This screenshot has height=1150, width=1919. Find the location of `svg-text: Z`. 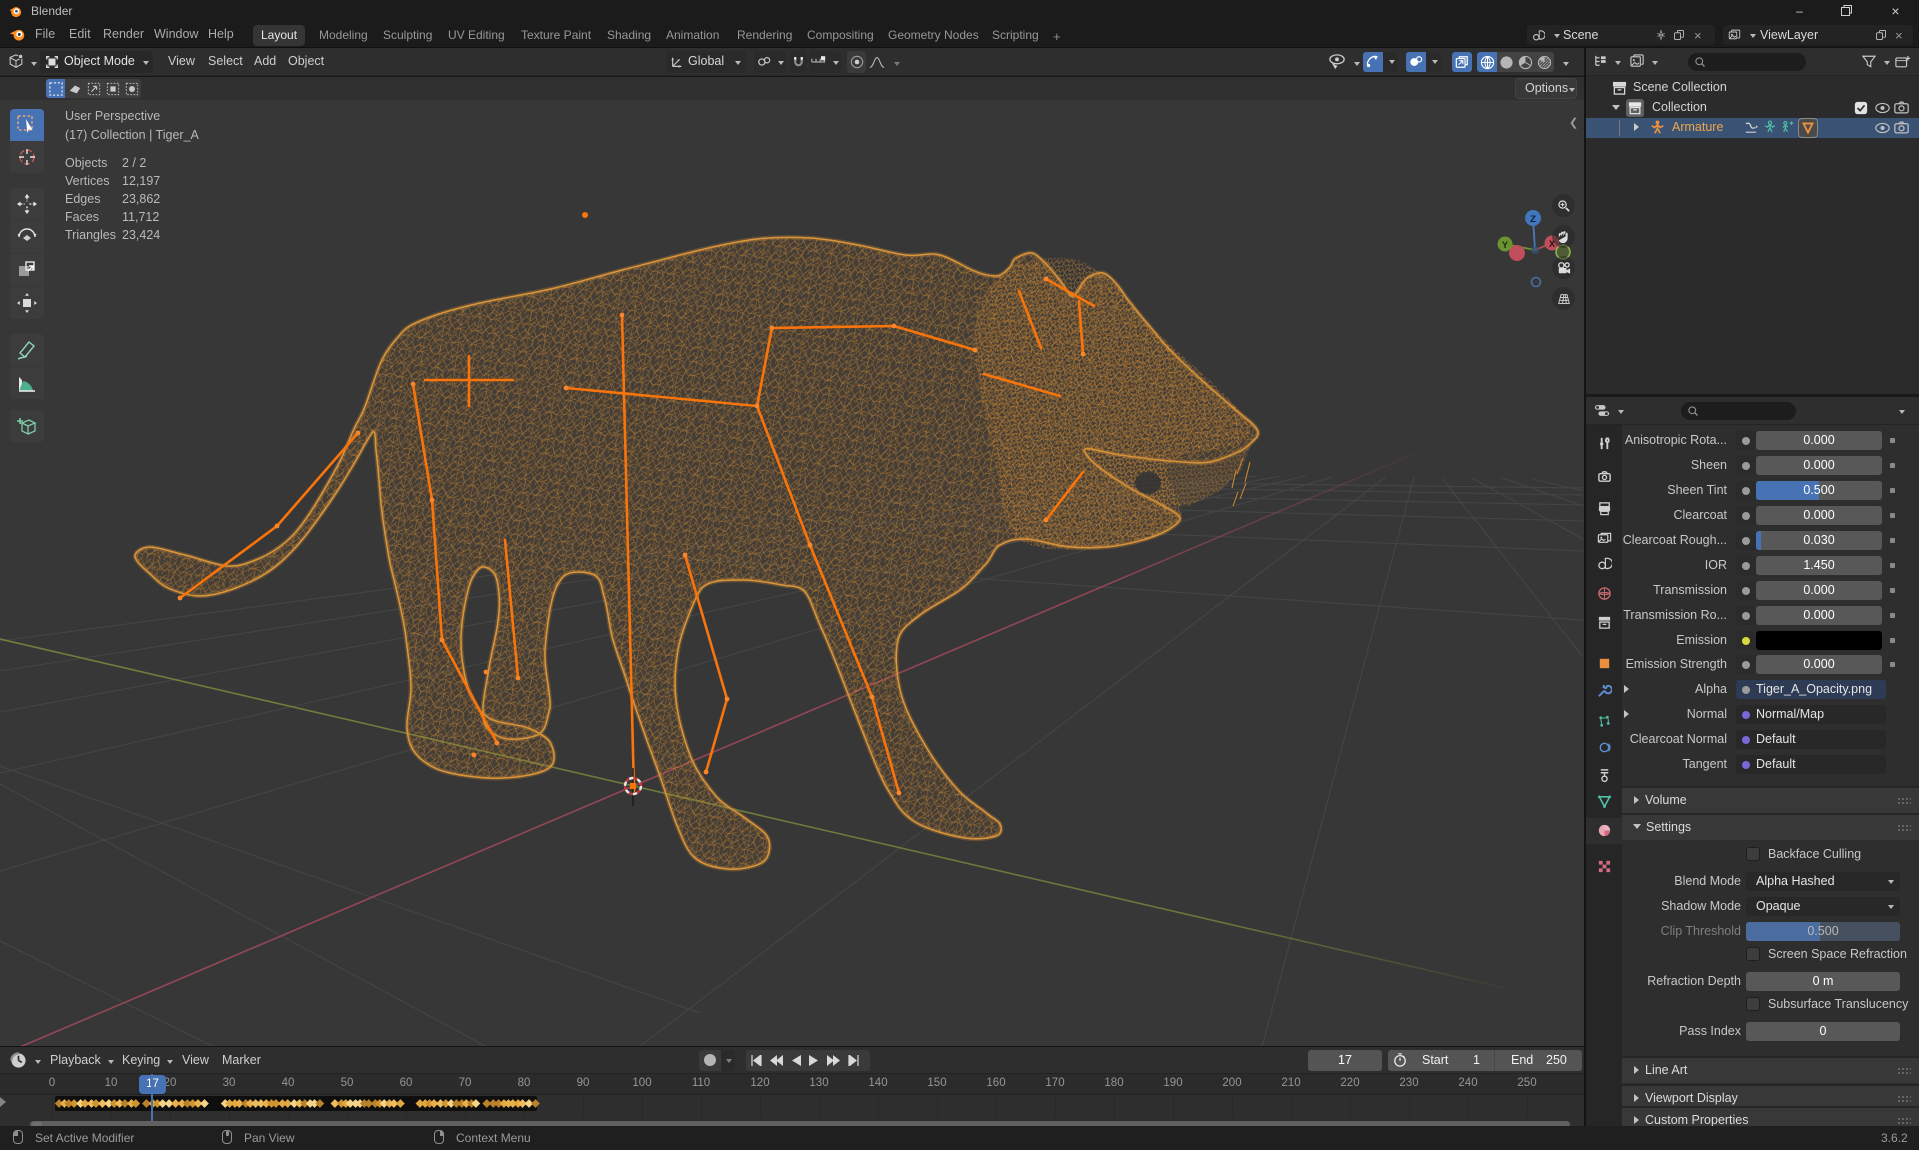

svg-text: Z is located at coordinates (1533, 219).